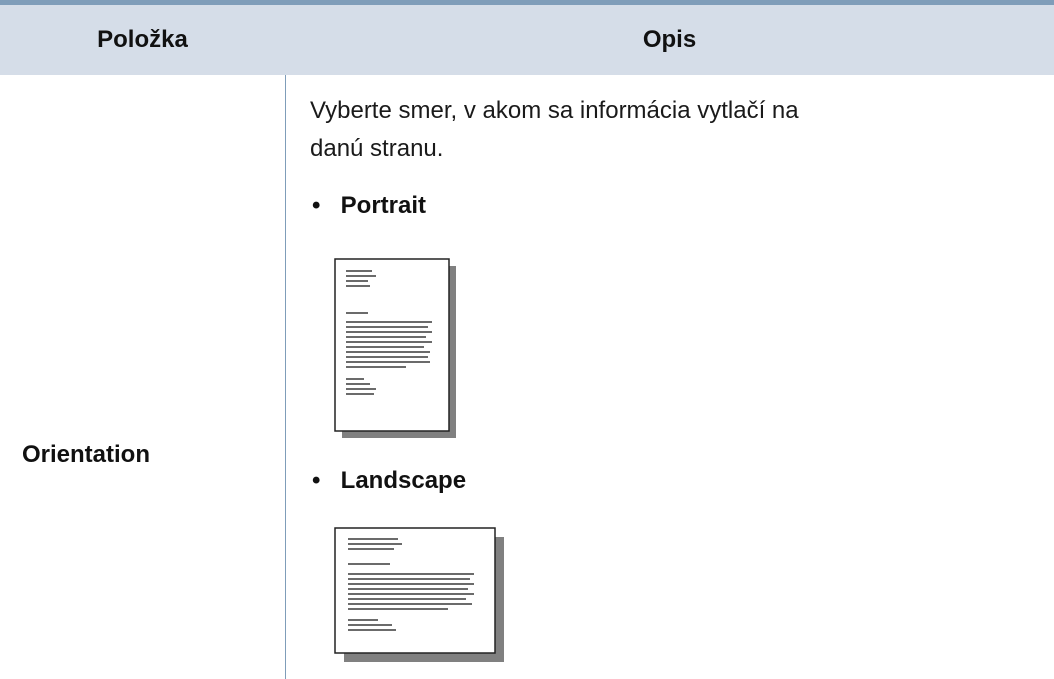 Image resolution: width=1054 pixels, height=679 pixels. I want to click on option-portrait: • Portrait, so click(369, 206).